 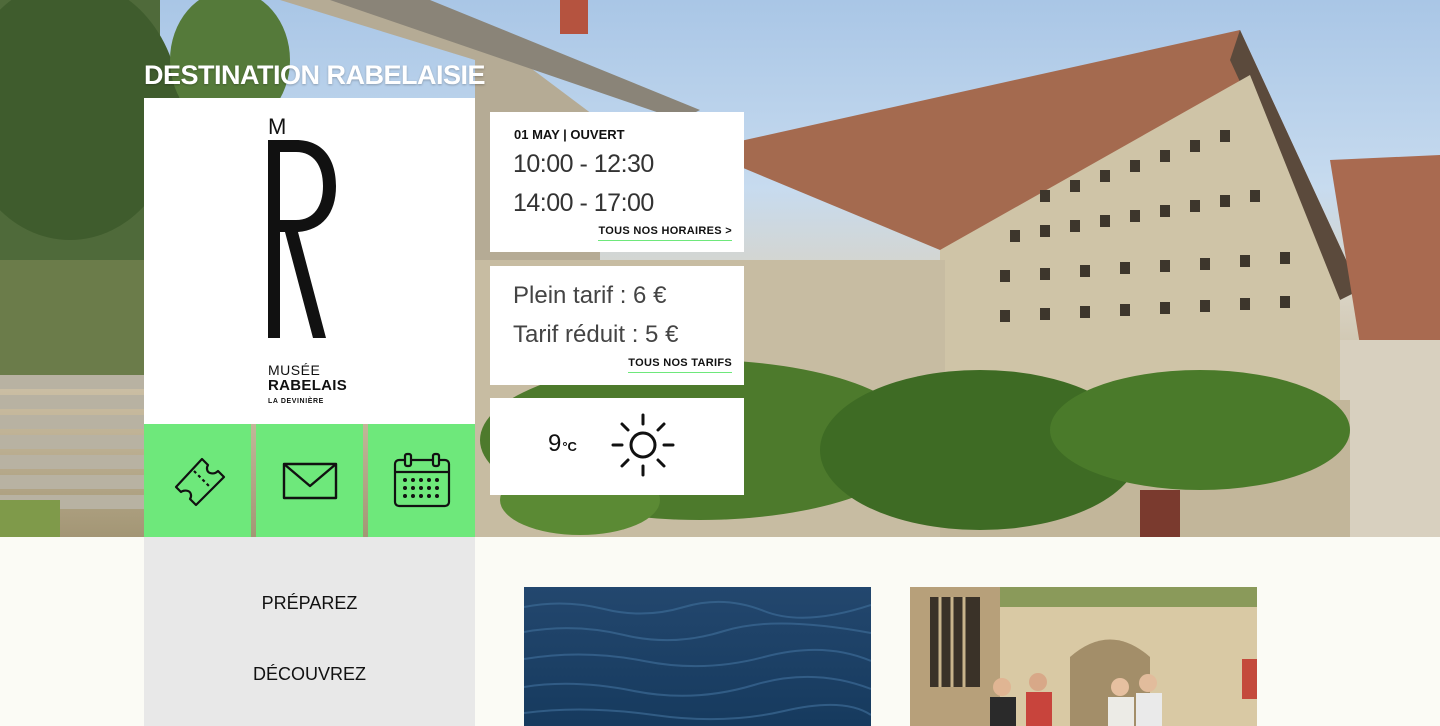 I want to click on date-status: 01 MAY | OUVERT, so click(x=569, y=134).